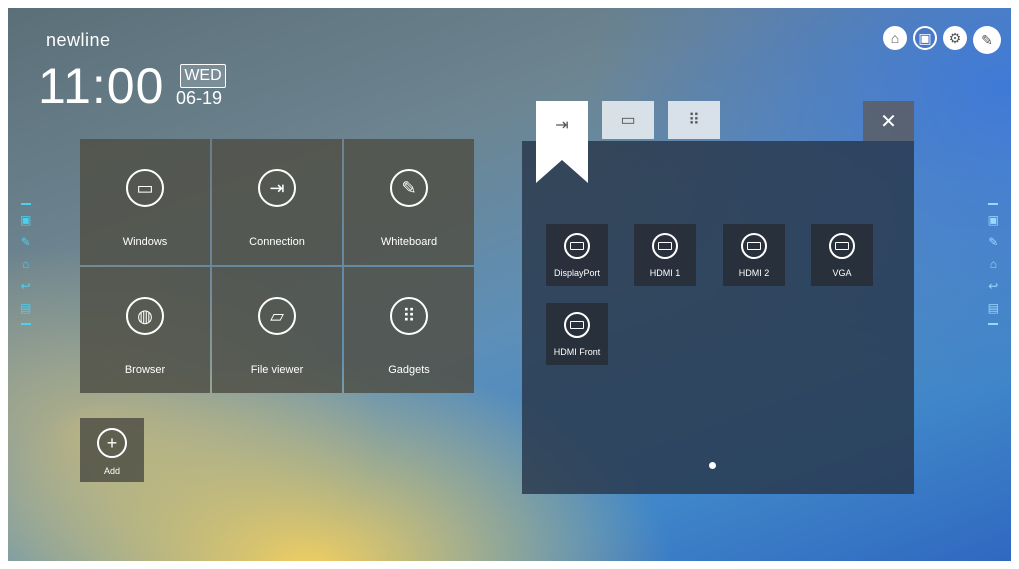 This screenshot has width=1019, height=569. Describe the element at coordinates (942, 40) in the screenshot. I see `top-toolbar: ⌂ ▣ ⚙ ✎` at that location.